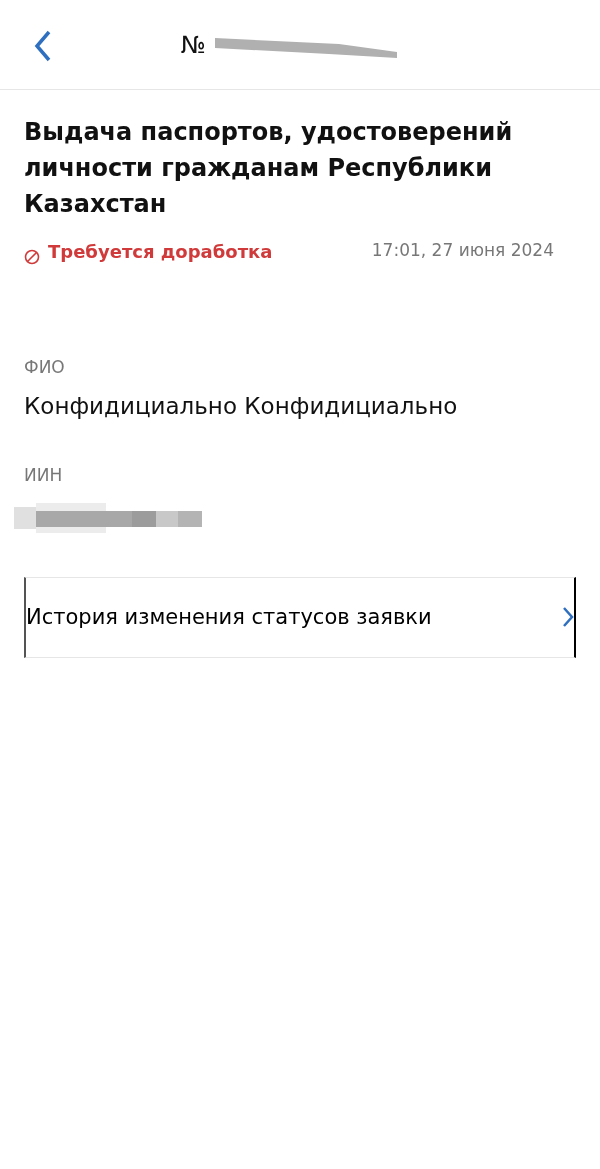 This screenshot has height=1169, width=600. Describe the element at coordinates (44, 475) in the screenshot. I see `field-label: ИИН` at that location.